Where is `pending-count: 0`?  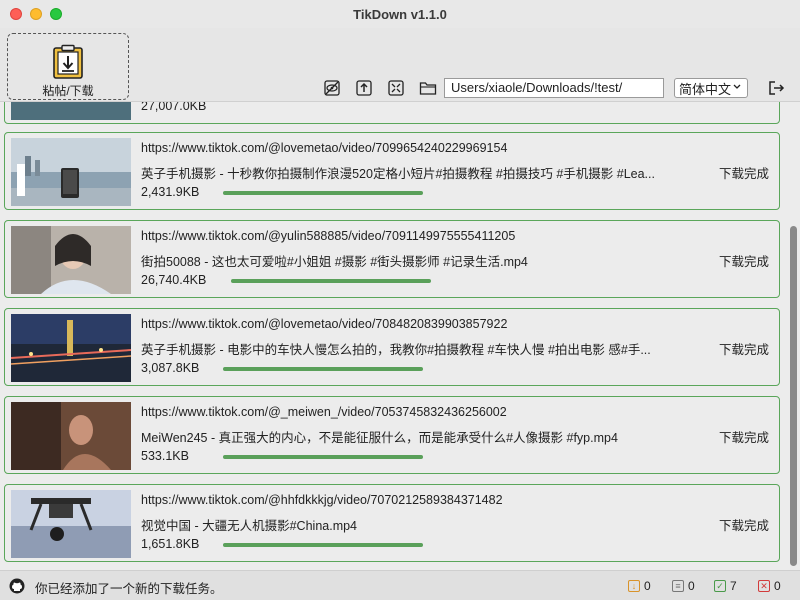
pending-count: 0 is located at coordinates (647, 586).